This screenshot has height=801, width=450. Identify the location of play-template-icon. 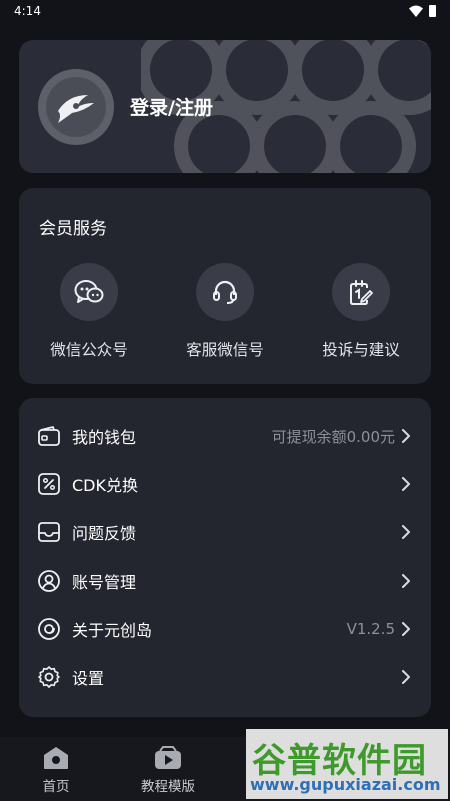
(168, 757).